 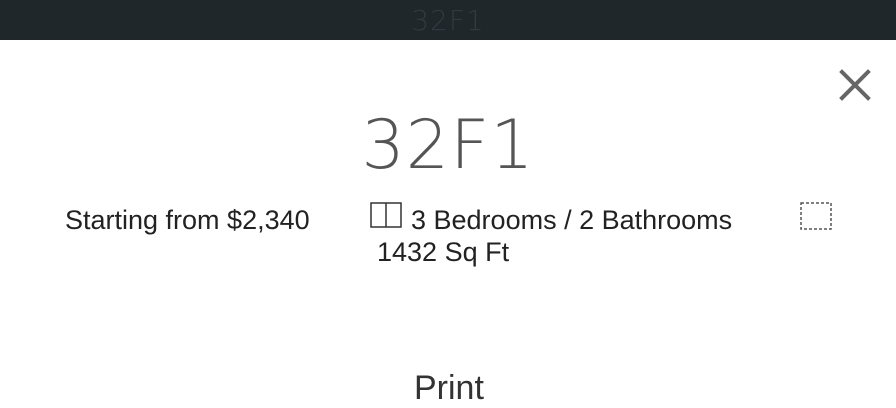 I want to click on unit-title: 32F1, so click(x=448, y=145).